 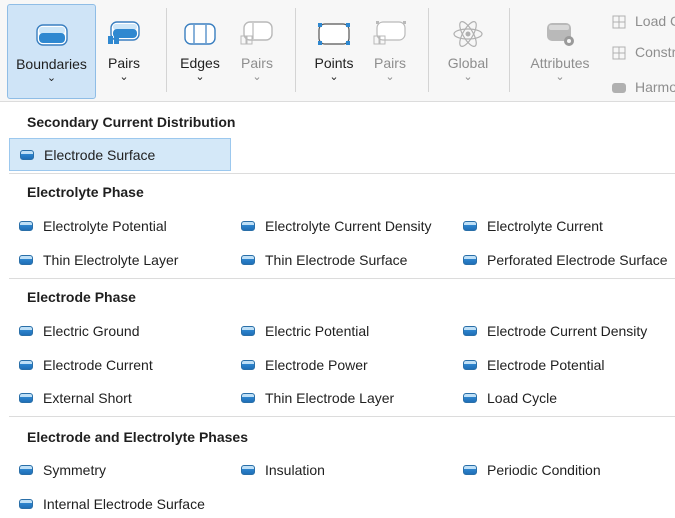 I want to click on menu-item-symmetry: Symmetry, so click(x=62, y=470).